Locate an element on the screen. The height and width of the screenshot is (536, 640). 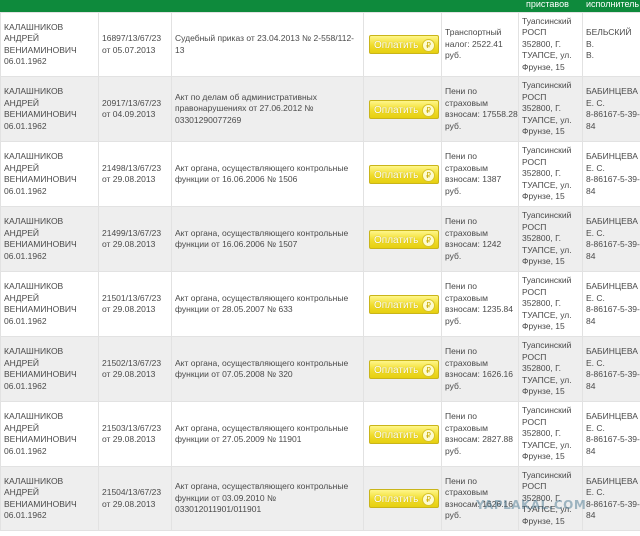
proceeding-cell: 21498/13/67/23 от 29.08.2013 is located at coordinates (135, 174).